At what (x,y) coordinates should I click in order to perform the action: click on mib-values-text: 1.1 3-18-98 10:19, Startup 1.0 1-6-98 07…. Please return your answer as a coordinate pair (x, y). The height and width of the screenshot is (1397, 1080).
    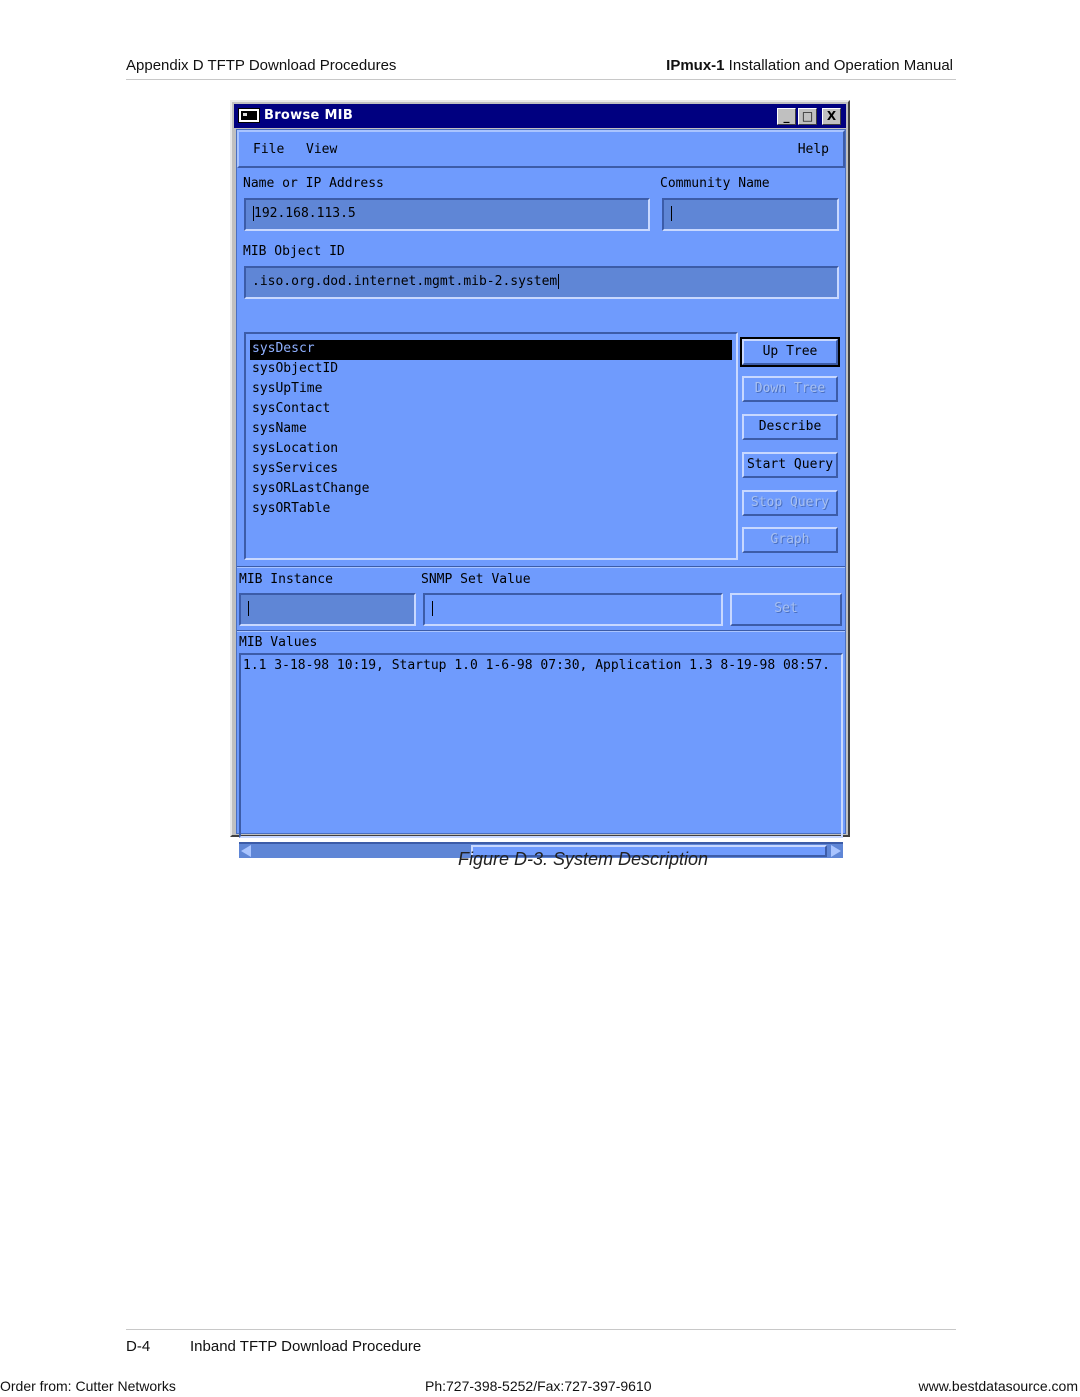
    Looking at the image, I should click on (536, 665).